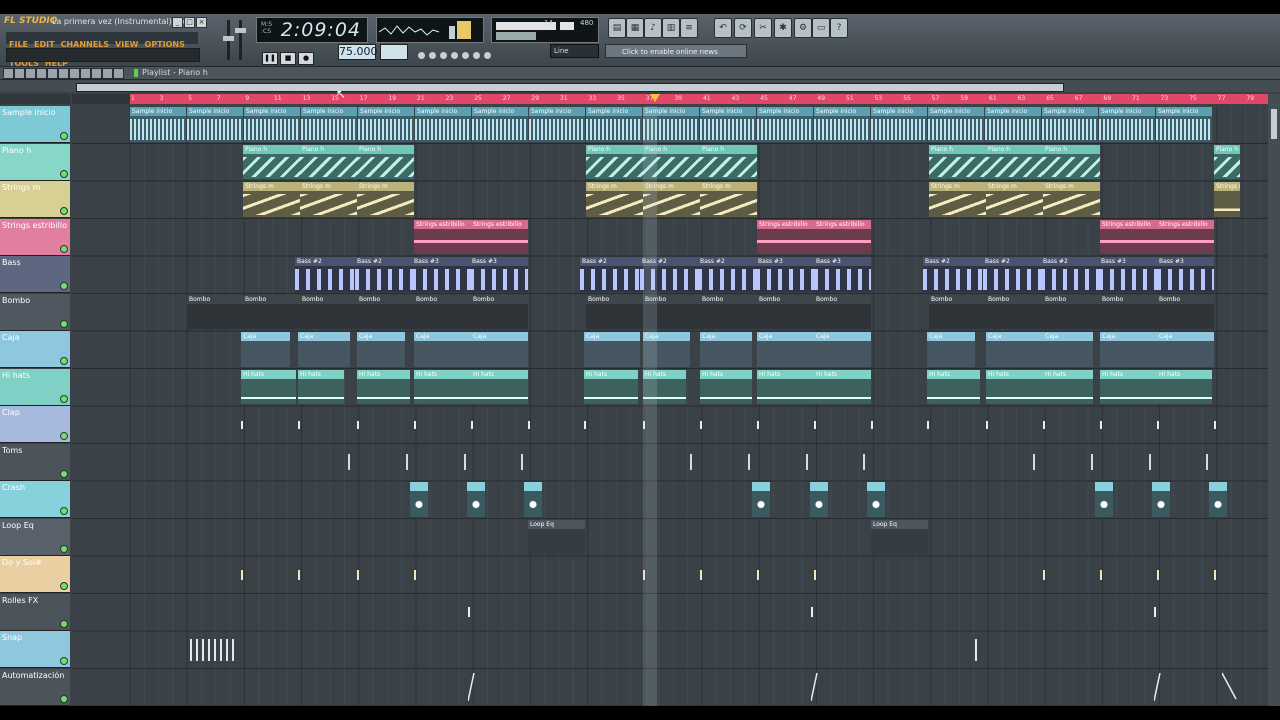 Image resolution: width=1280 pixels, height=720 pixels. I want to click on vertical-scroll-thumb, so click(1274, 124).